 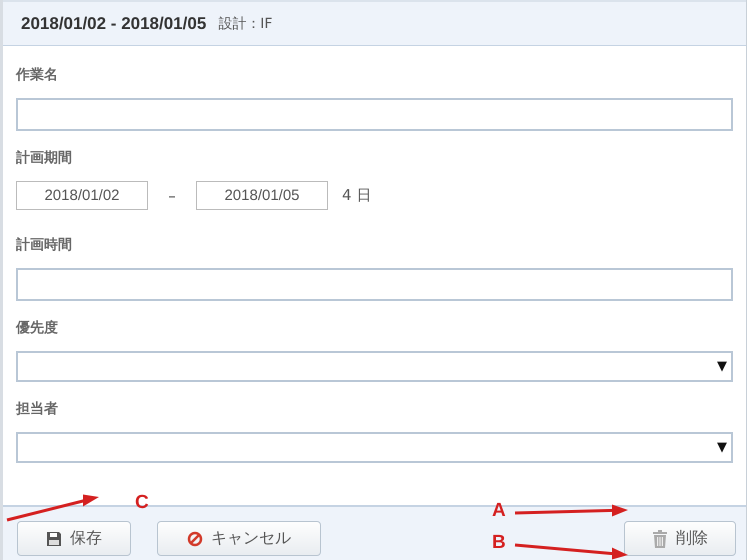 I want to click on annotation-label: C, so click(x=142, y=503).